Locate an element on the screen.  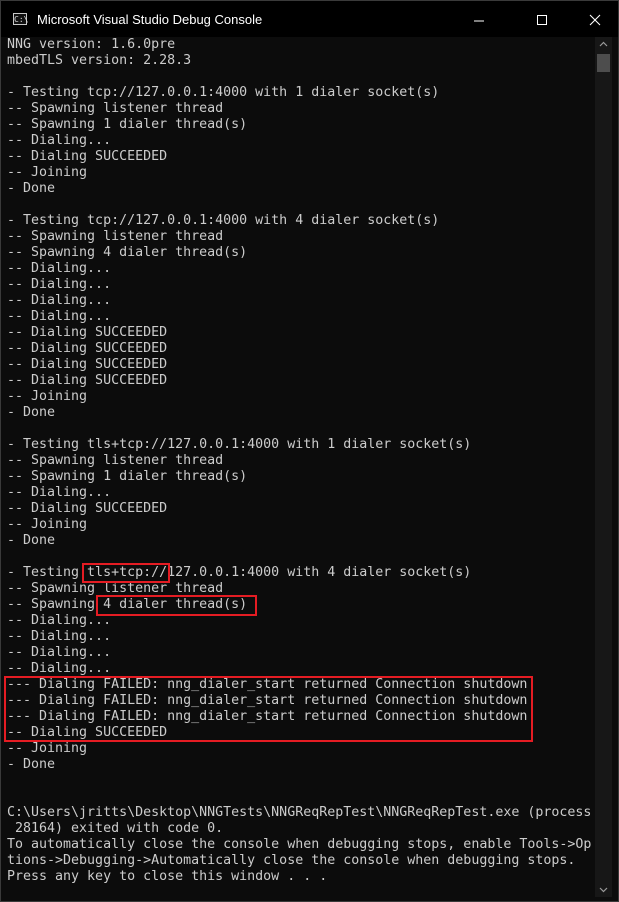
highlight-box-dialer-threads is located at coordinates (176, 605).